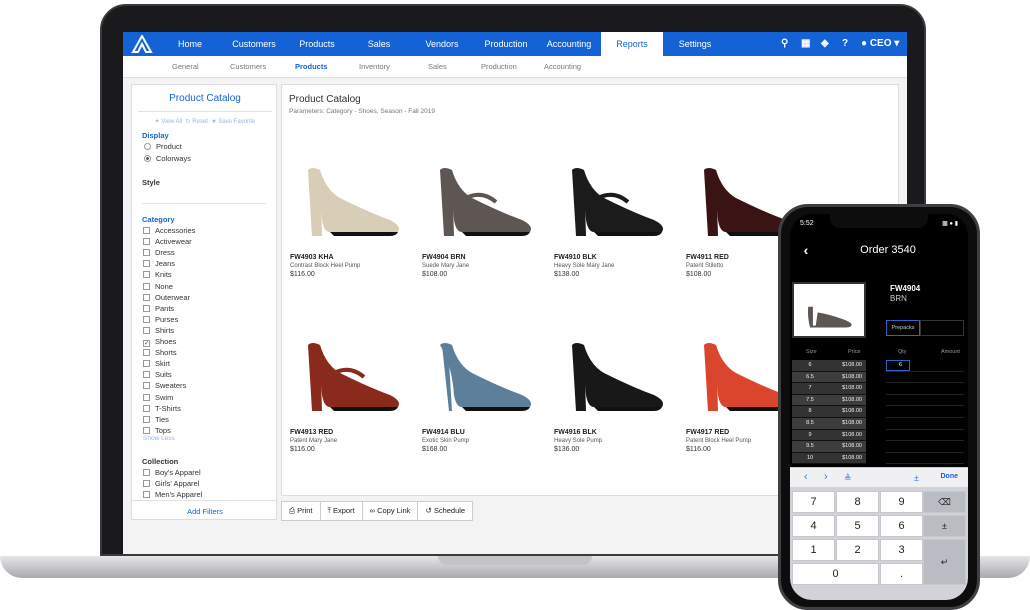  I want to click on category-checkbox-dress: Dress, so click(159, 253).